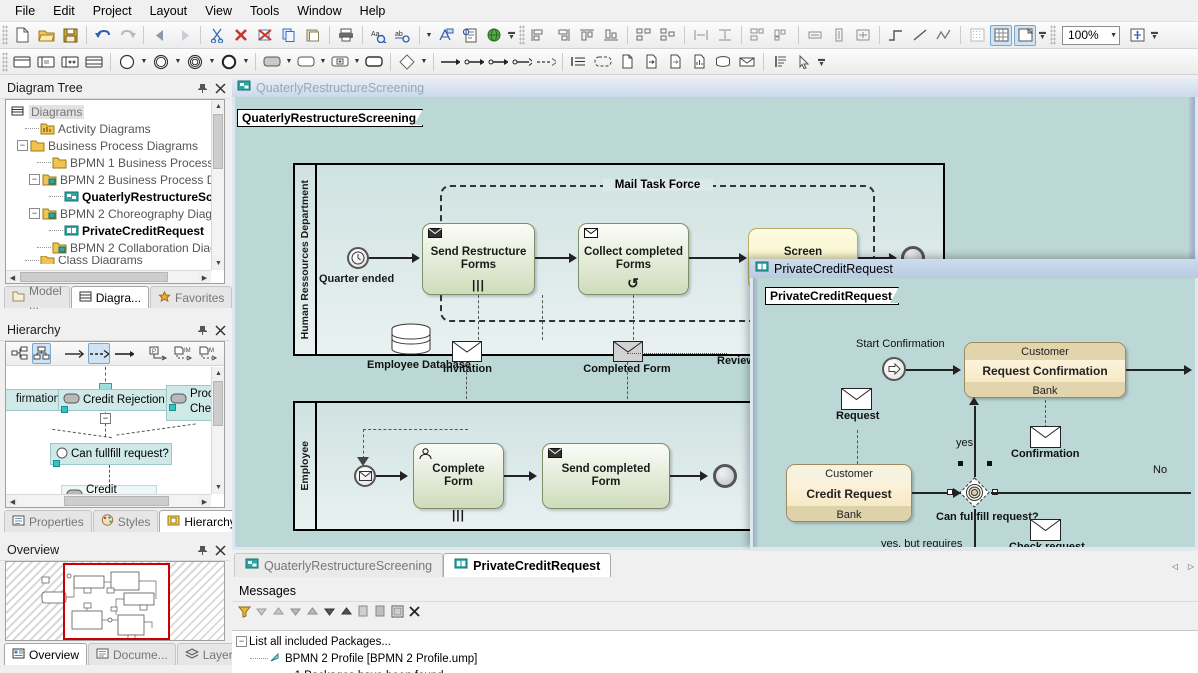 Image resolution: width=1198 pixels, height=673 pixels. What do you see at coordinates (48, 521) in the screenshot?
I see `tab-properties: Properties` at bounding box center [48, 521].